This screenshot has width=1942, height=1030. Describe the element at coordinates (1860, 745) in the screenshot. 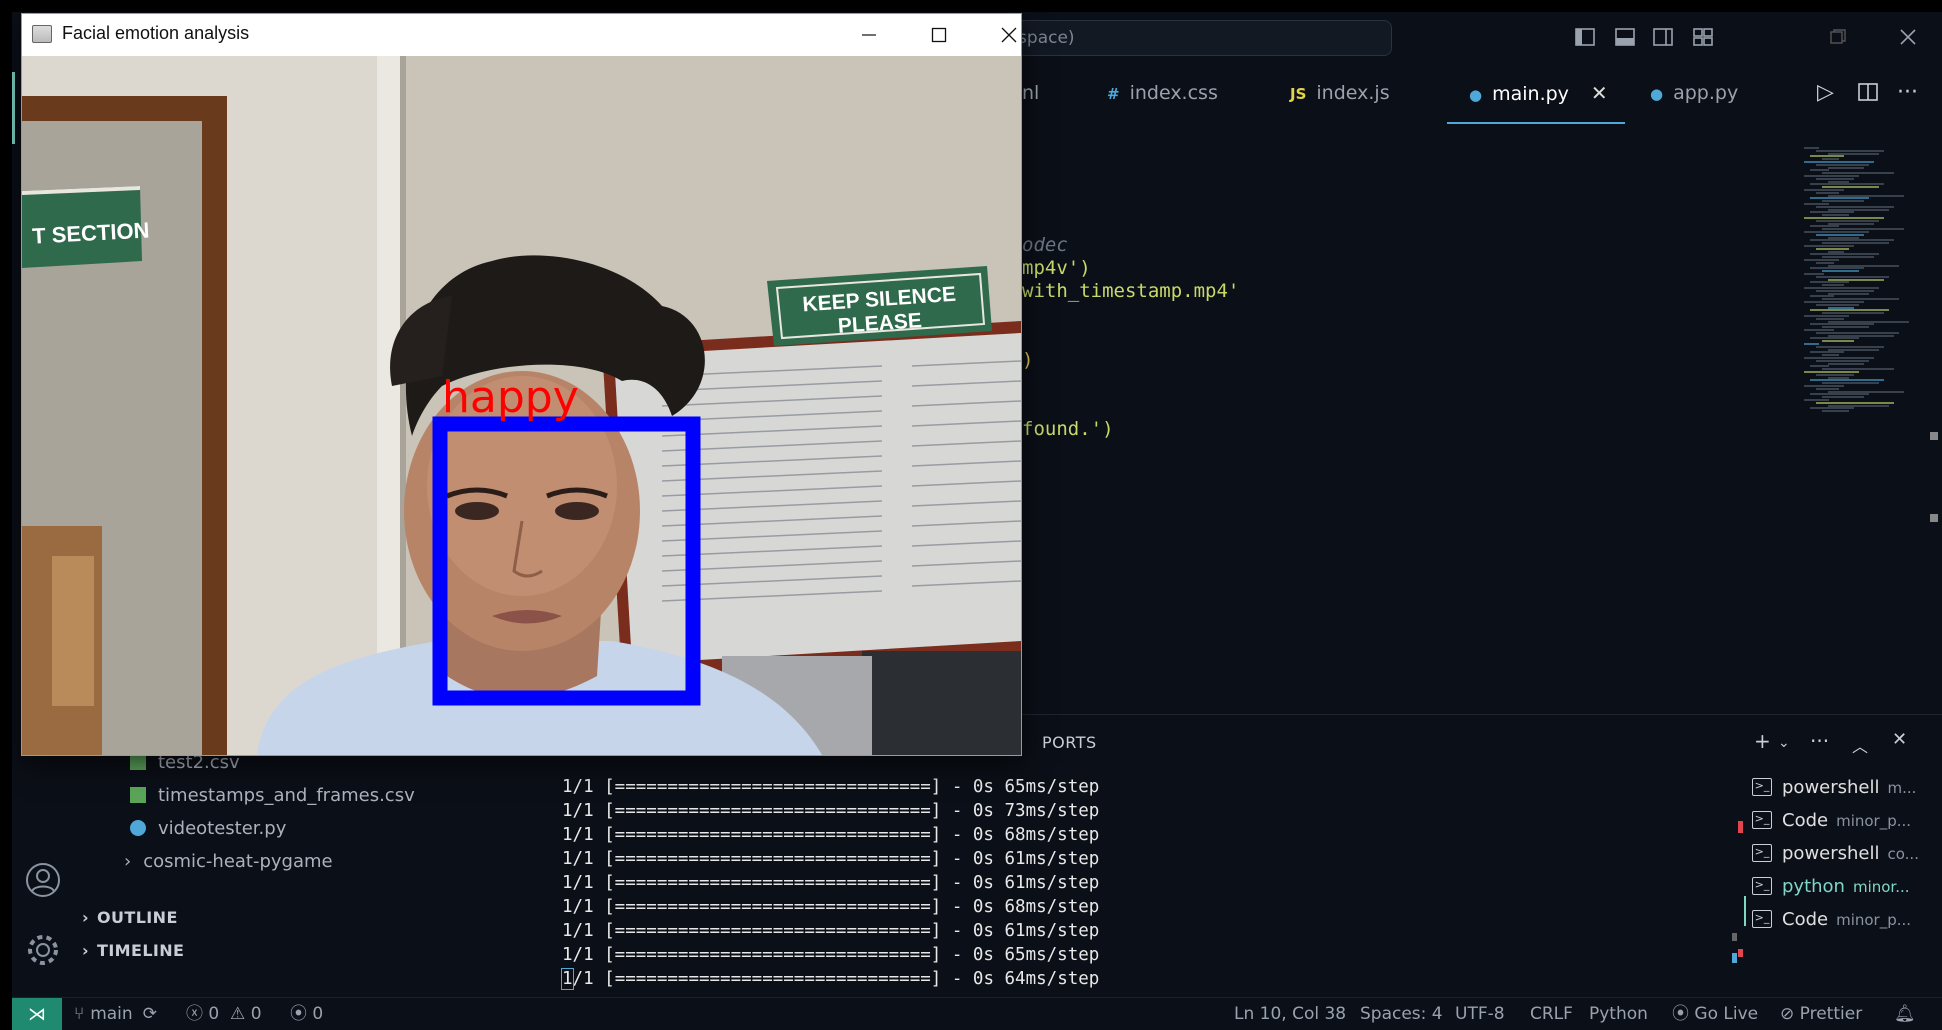

I see `maximize-panel-icon: ︿` at that location.